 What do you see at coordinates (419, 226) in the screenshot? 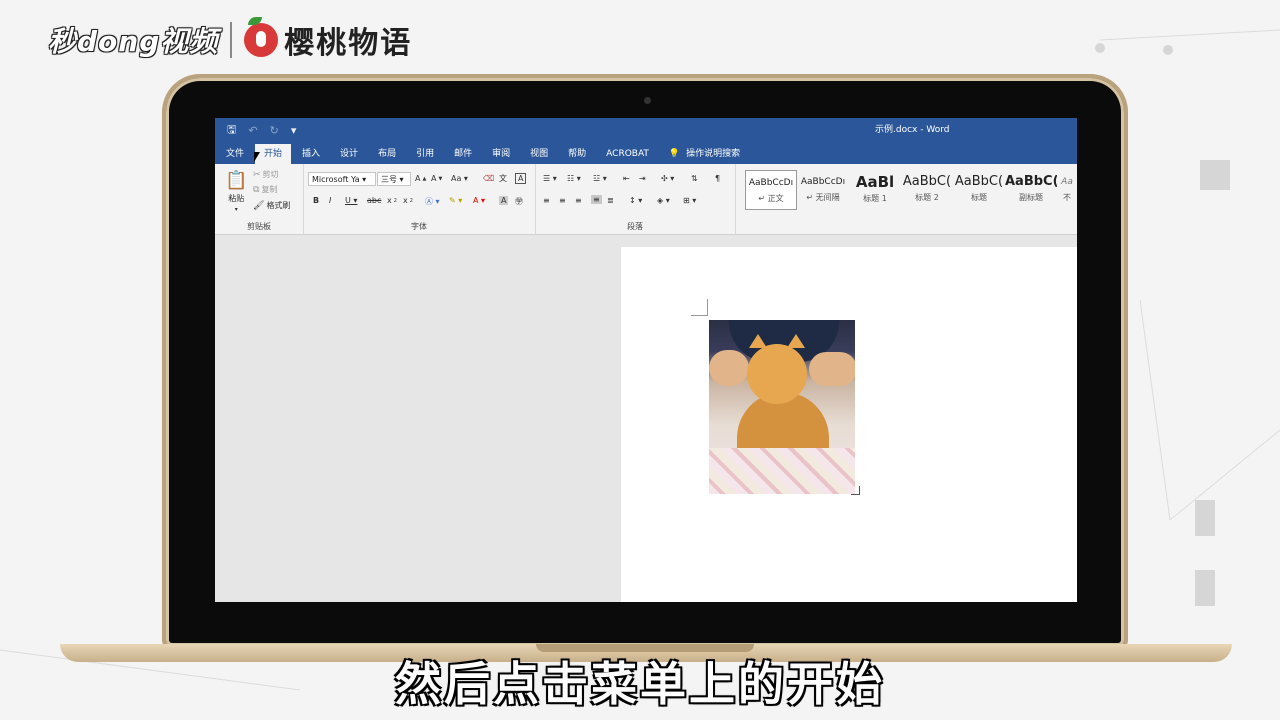
I see `font-group-label: 字体` at bounding box center [419, 226].